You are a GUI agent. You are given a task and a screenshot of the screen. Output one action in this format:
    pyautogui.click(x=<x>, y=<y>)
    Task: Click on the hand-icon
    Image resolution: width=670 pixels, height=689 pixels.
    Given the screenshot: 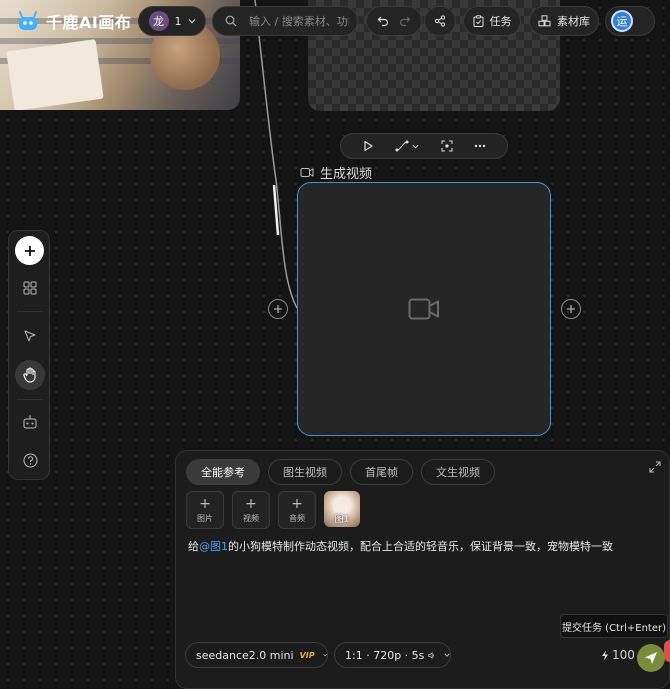 What is the action you would take?
    pyautogui.click(x=29, y=375)
    